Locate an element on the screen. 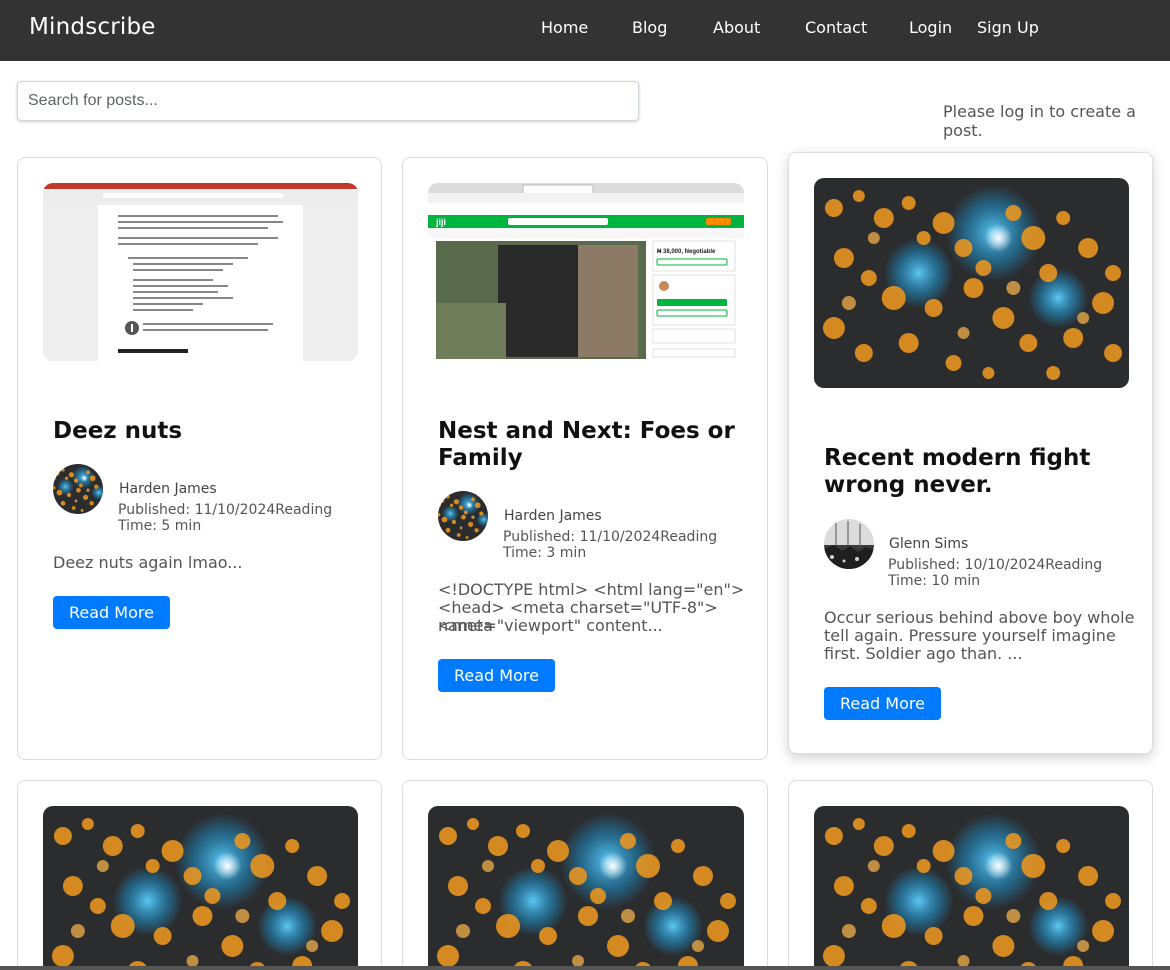 This screenshot has width=1170, height=970. marketplace-price: ₦ 38,000, Negotiable is located at coordinates (686, 252).